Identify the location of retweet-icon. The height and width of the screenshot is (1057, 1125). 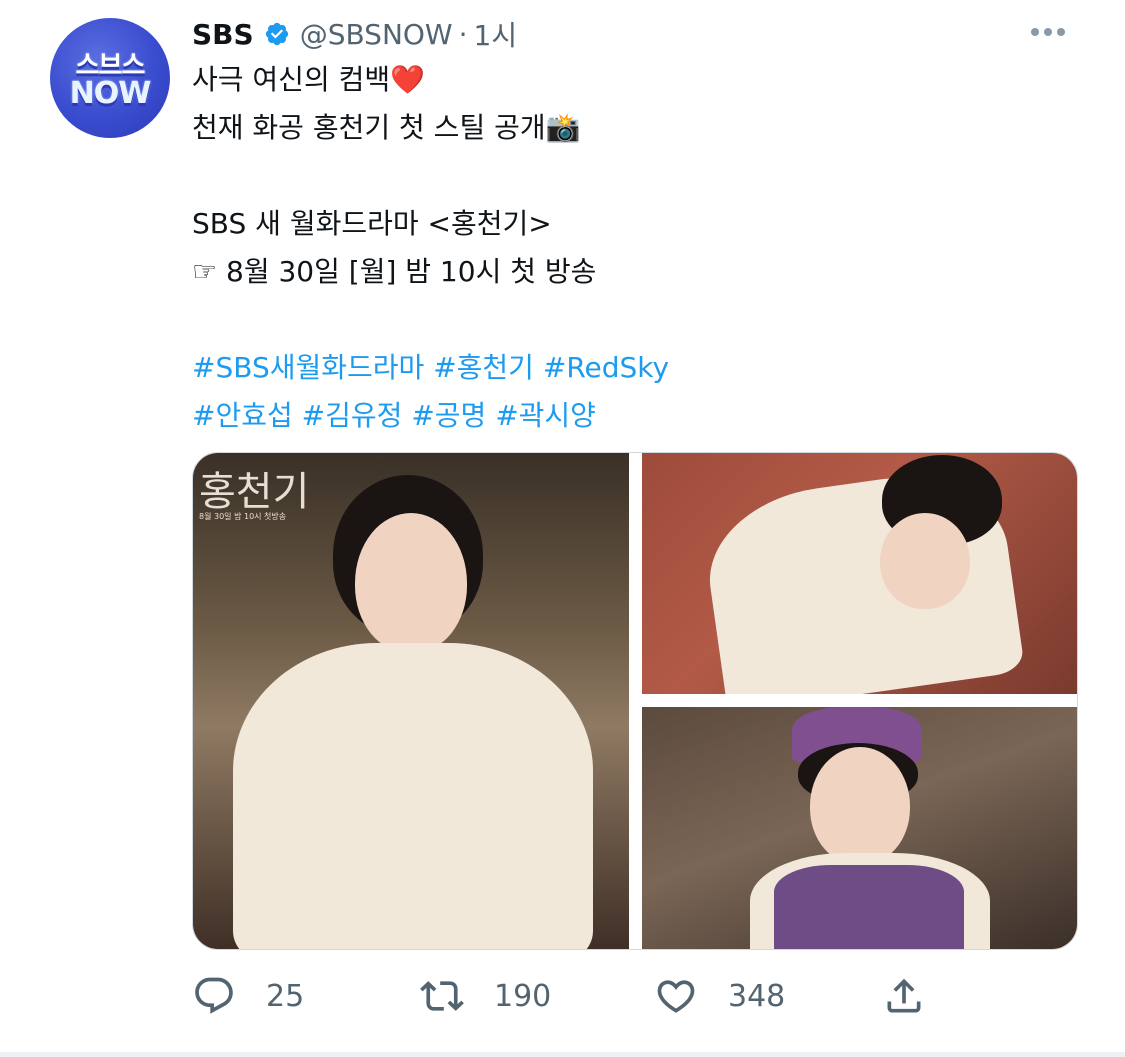
(442, 996).